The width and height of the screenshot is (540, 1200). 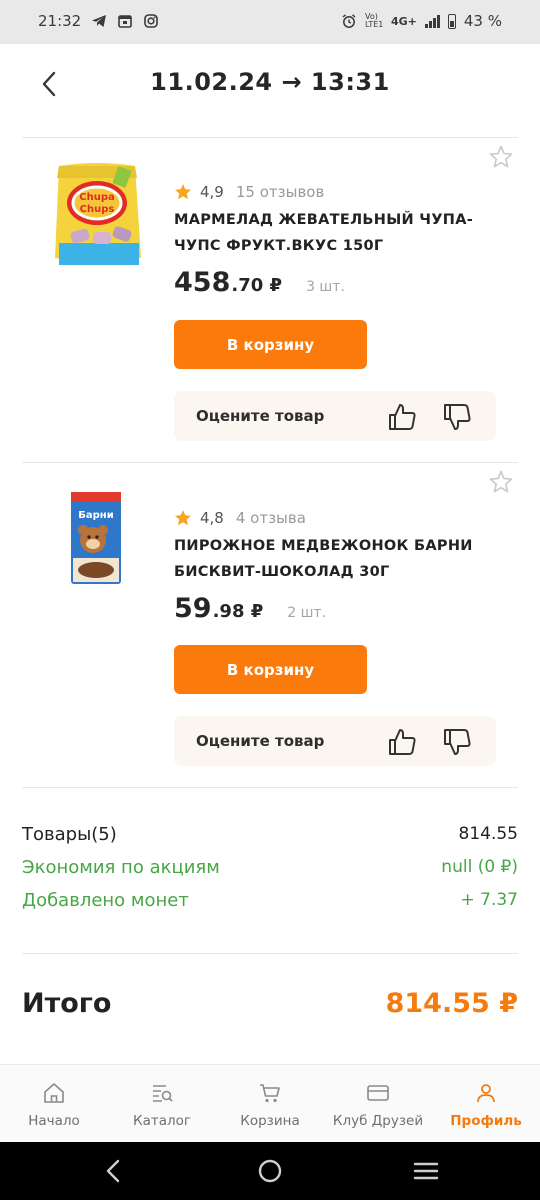 What do you see at coordinates (202, 282) in the screenshot?
I see `price-integer: 458` at bounding box center [202, 282].